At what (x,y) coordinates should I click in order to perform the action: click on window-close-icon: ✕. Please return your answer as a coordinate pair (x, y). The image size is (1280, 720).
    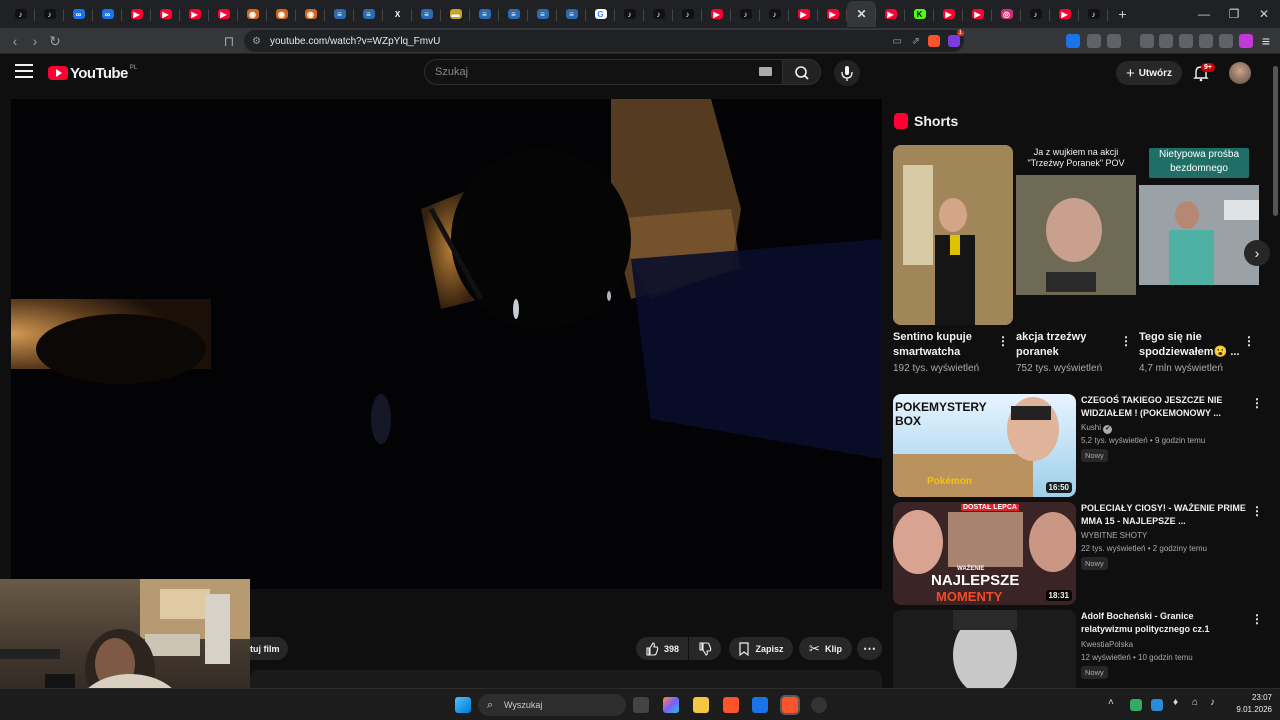
    Looking at the image, I should click on (1264, 14).